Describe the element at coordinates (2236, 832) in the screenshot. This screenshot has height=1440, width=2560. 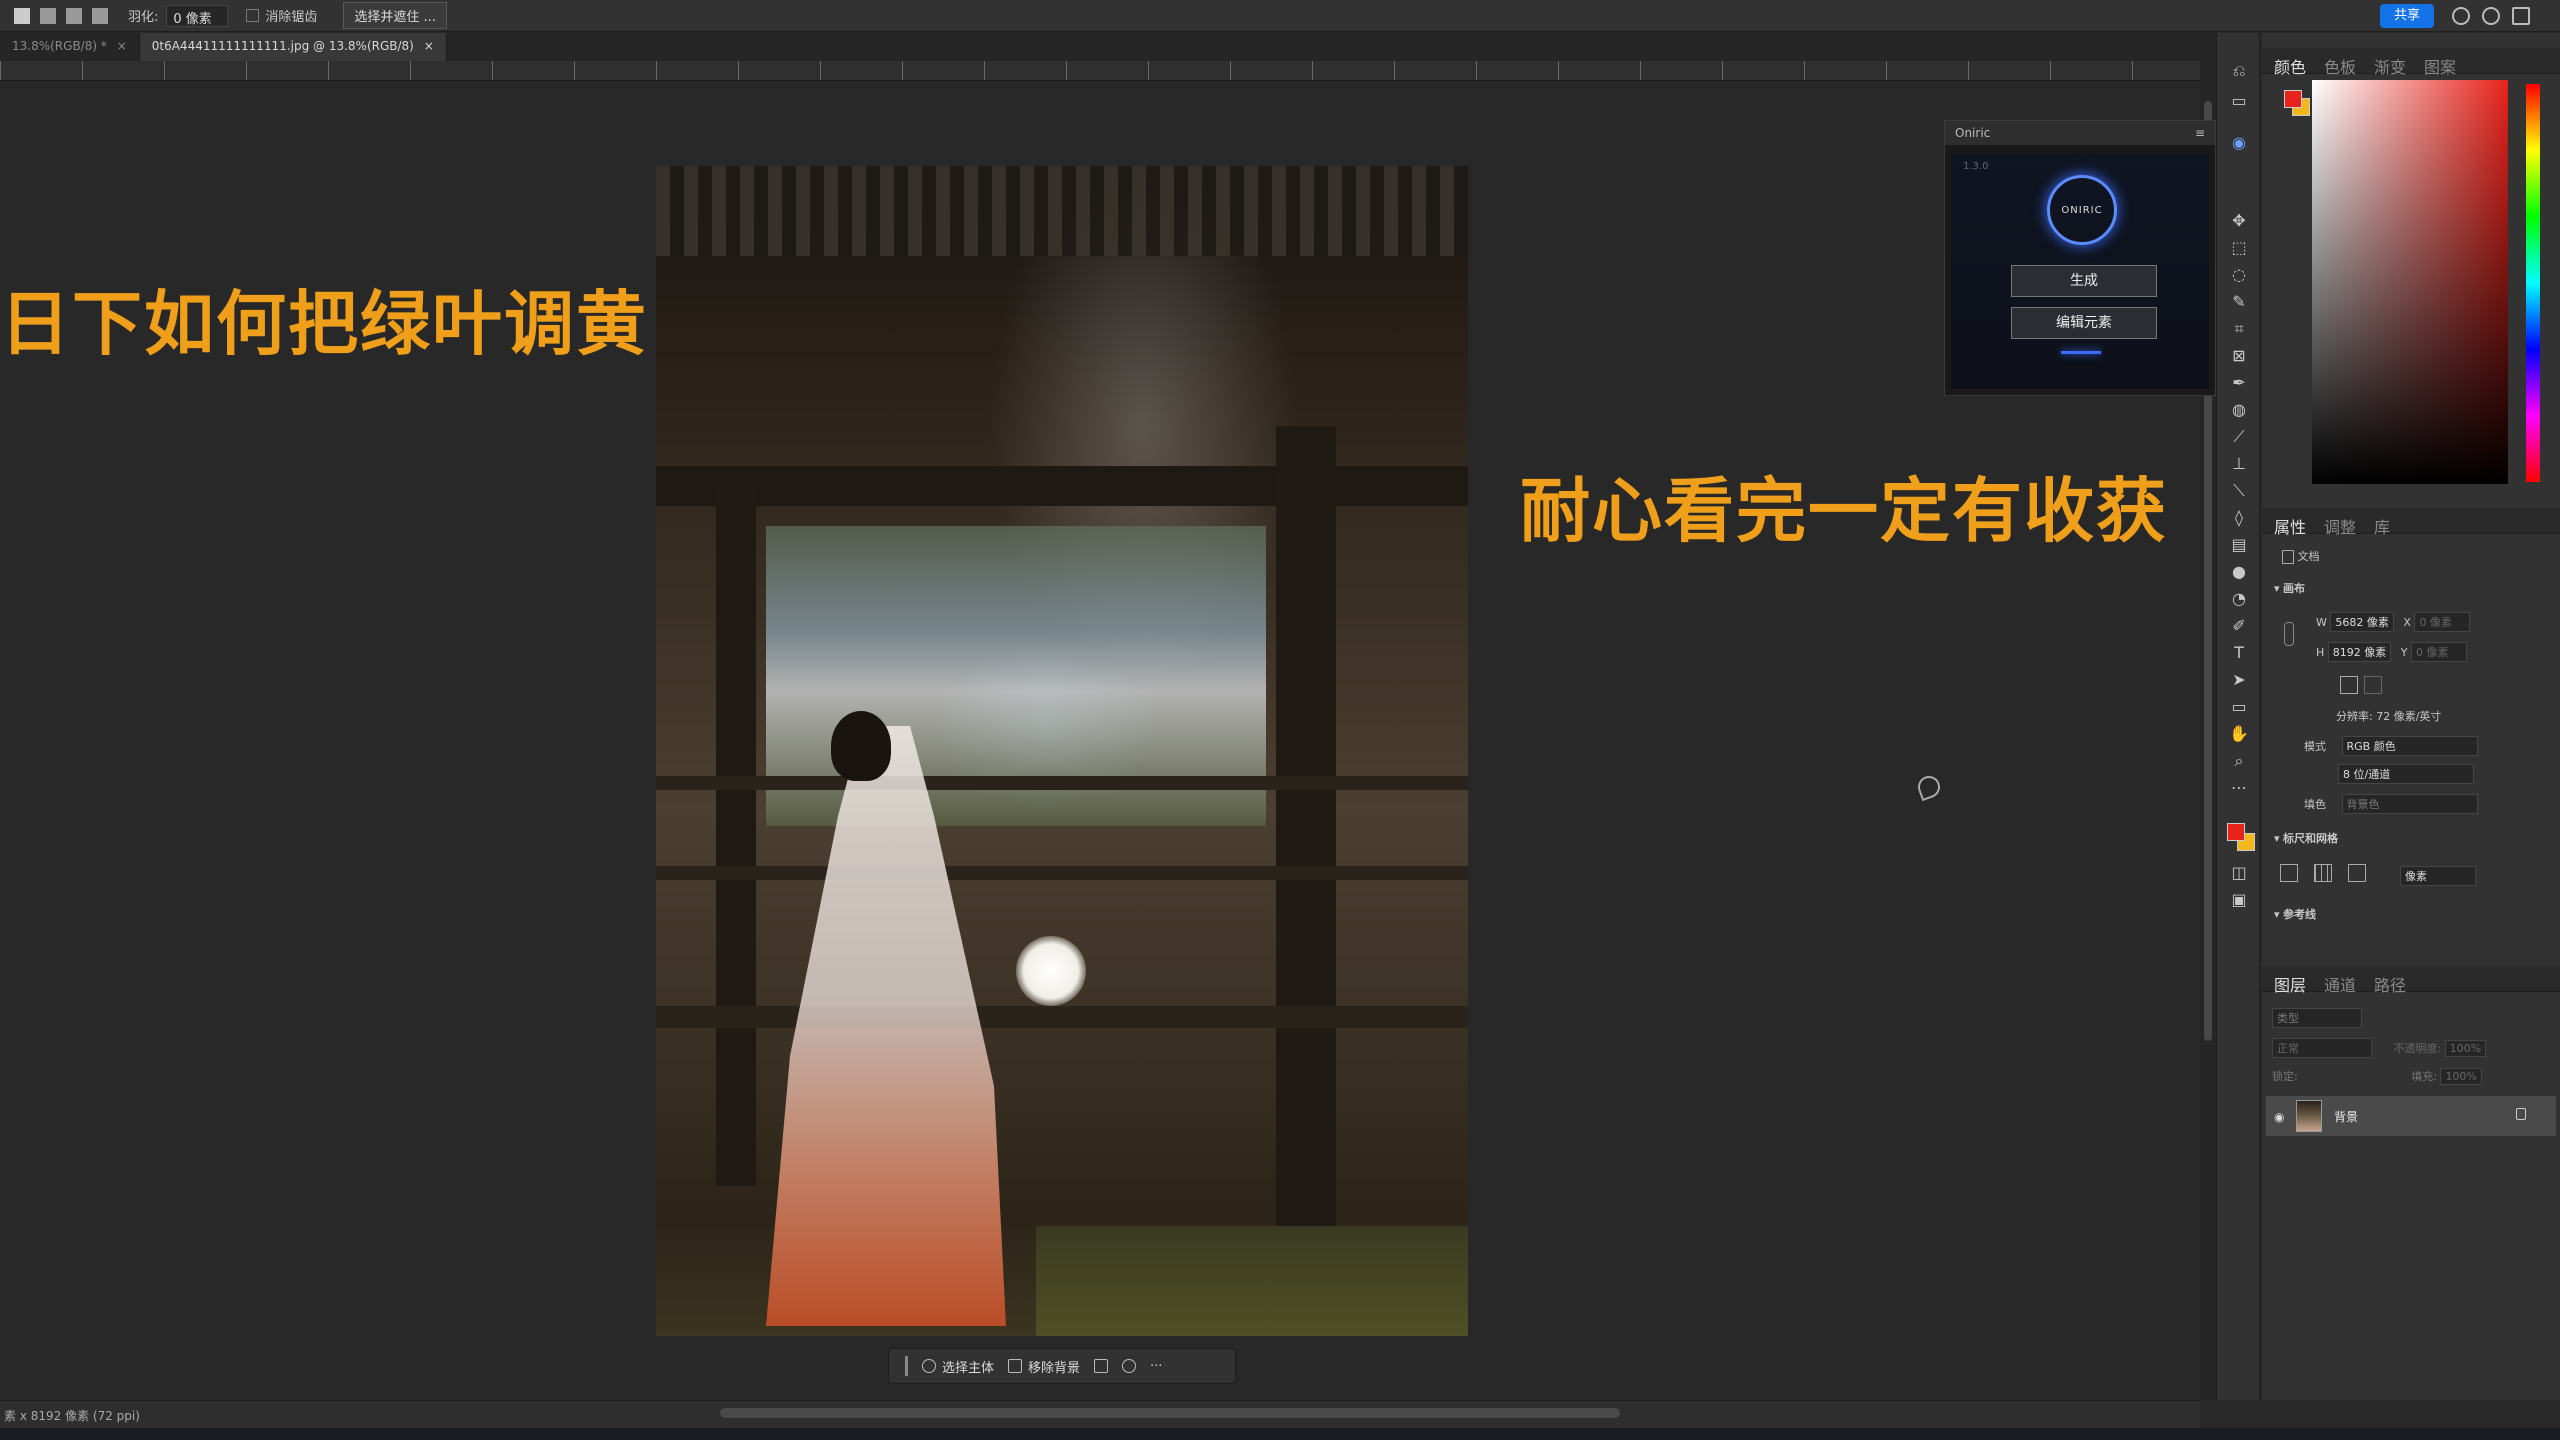
I see `foreground-color-swatch` at that location.